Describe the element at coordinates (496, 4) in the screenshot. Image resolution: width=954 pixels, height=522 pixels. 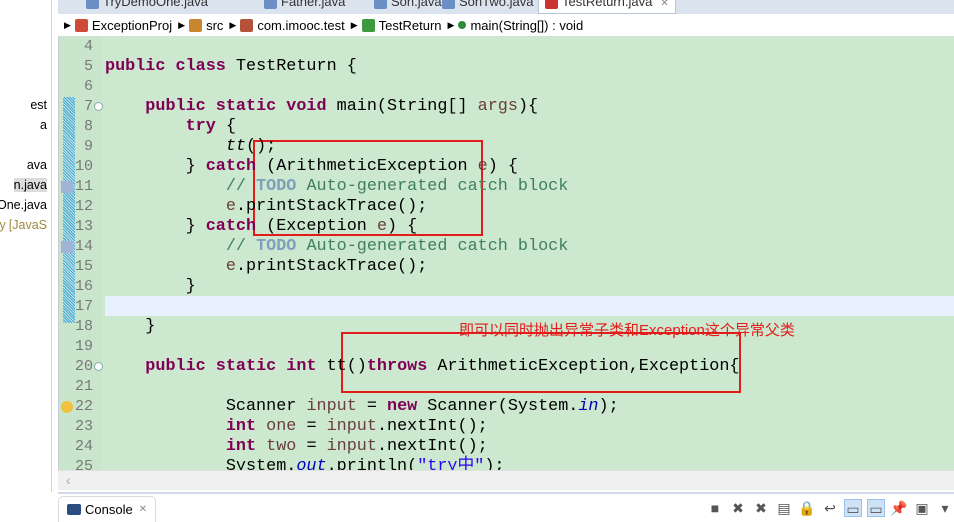
I see `tab-label: SonTwo.java` at that location.